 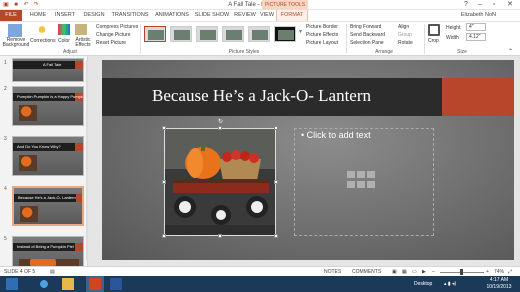 What do you see at coordinates (405, 35) in the screenshot?
I see `group-button: Group` at bounding box center [405, 35].